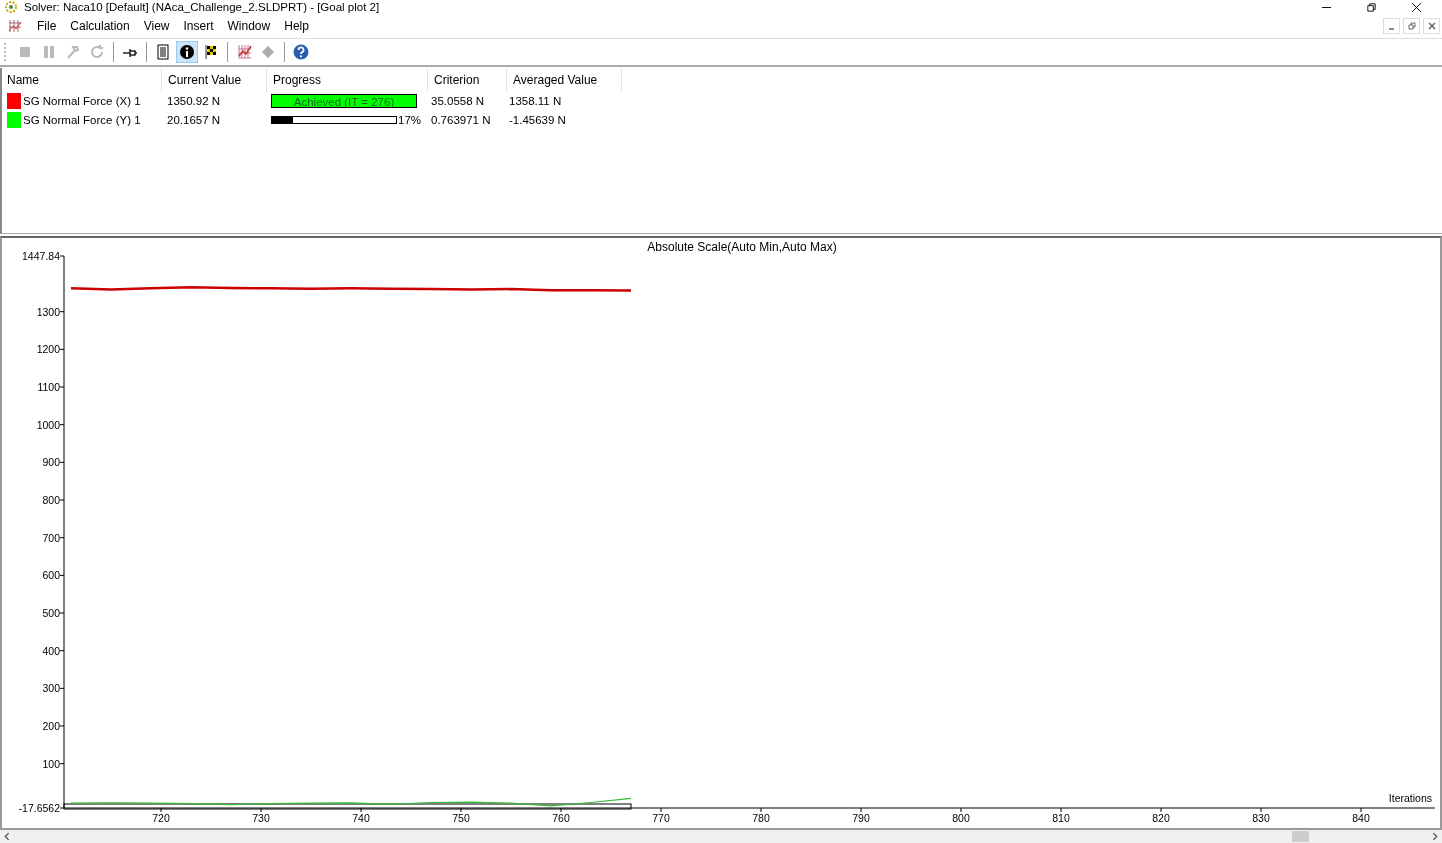  Describe the element at coordinates (51, 726) in the screenshot. I see `y-tick-label: 200` at that location.